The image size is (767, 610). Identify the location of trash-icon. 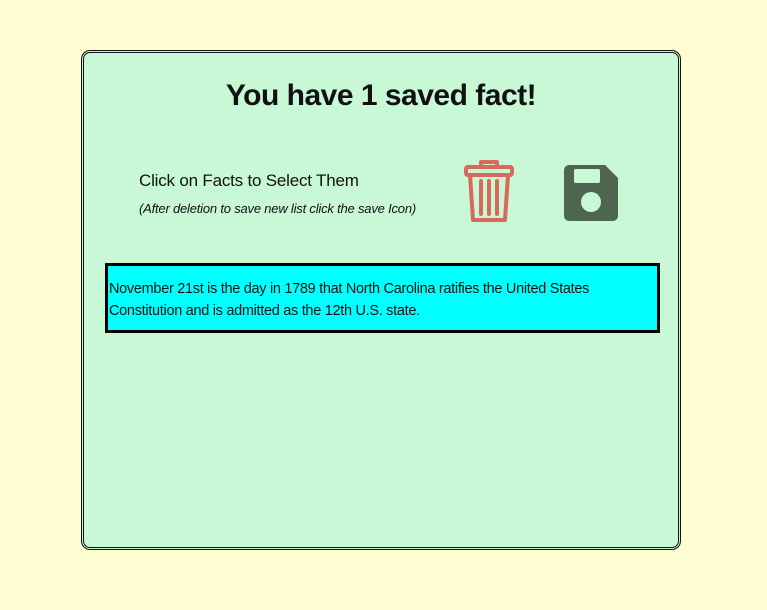
(489, 191).